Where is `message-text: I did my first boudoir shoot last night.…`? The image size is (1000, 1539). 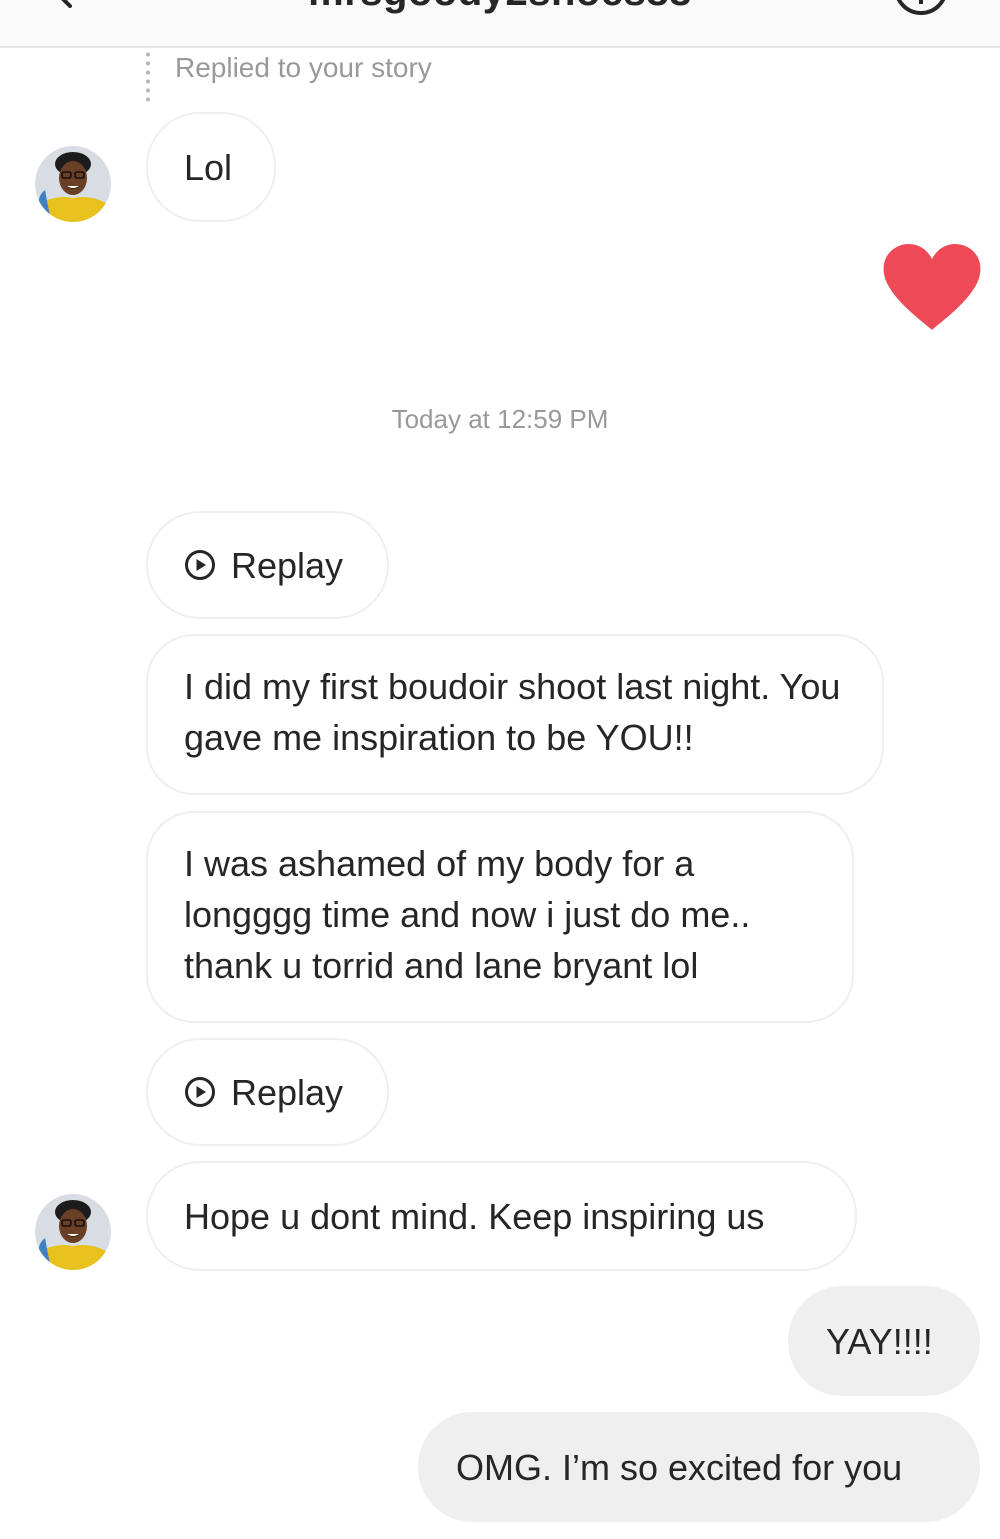 message-text: I did my first boudoir shoot last night.… is located at coordinates (512, 712).